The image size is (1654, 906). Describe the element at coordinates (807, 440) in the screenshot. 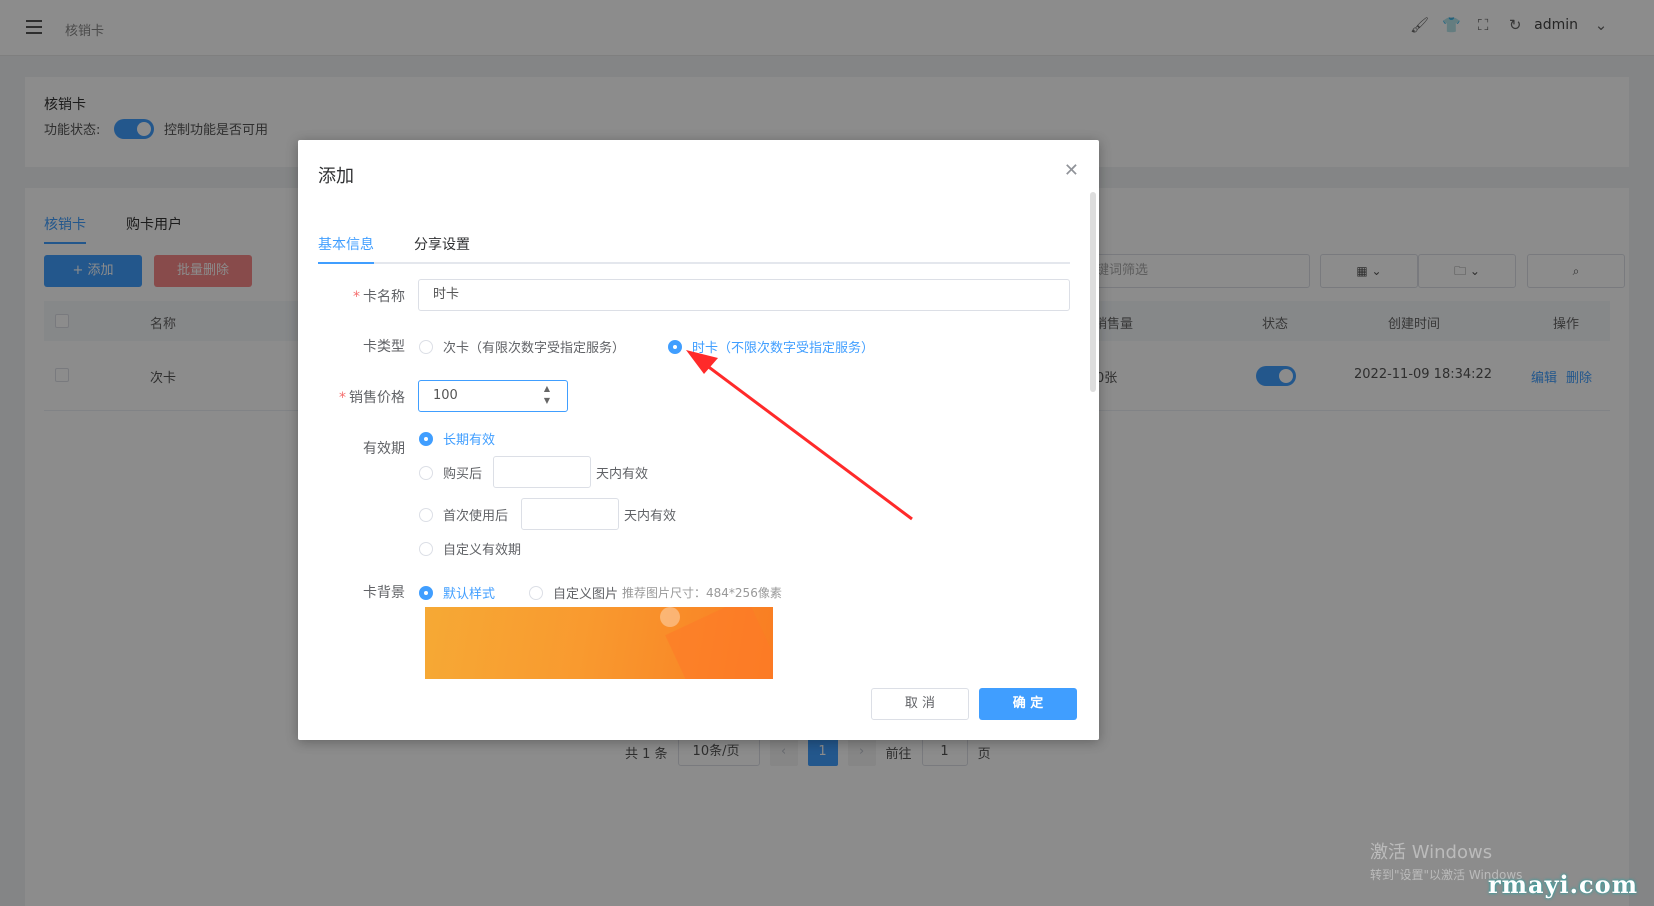

I see `arrow-shaft` at that location.